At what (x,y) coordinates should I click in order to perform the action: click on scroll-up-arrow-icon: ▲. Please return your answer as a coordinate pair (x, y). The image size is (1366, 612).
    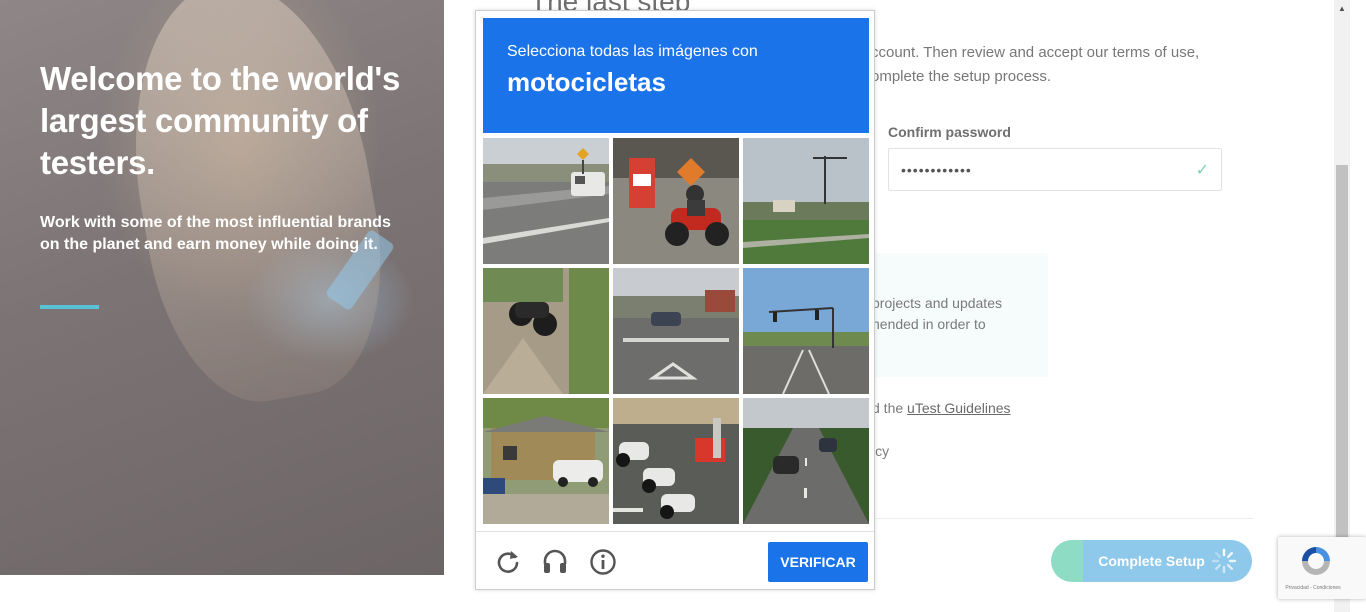
    Looking at the image, I should click on (1342, 9).